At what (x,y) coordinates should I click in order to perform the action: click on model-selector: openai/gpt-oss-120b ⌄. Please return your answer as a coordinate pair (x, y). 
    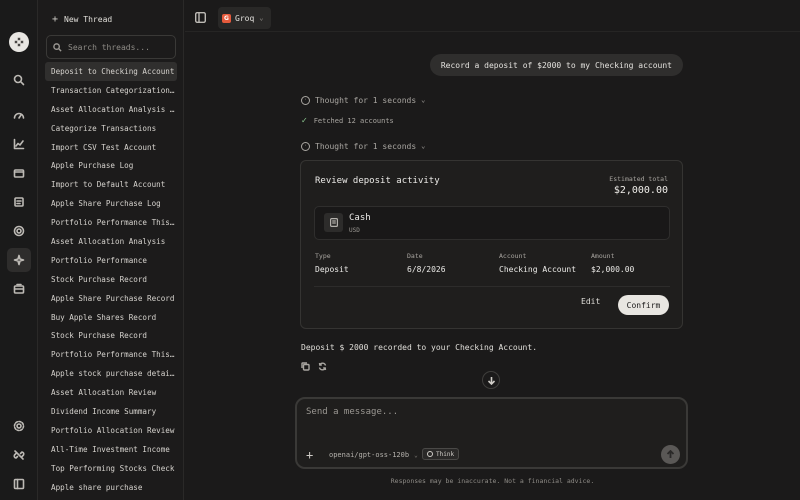
    Looking at the image, I should click on (373, 455).